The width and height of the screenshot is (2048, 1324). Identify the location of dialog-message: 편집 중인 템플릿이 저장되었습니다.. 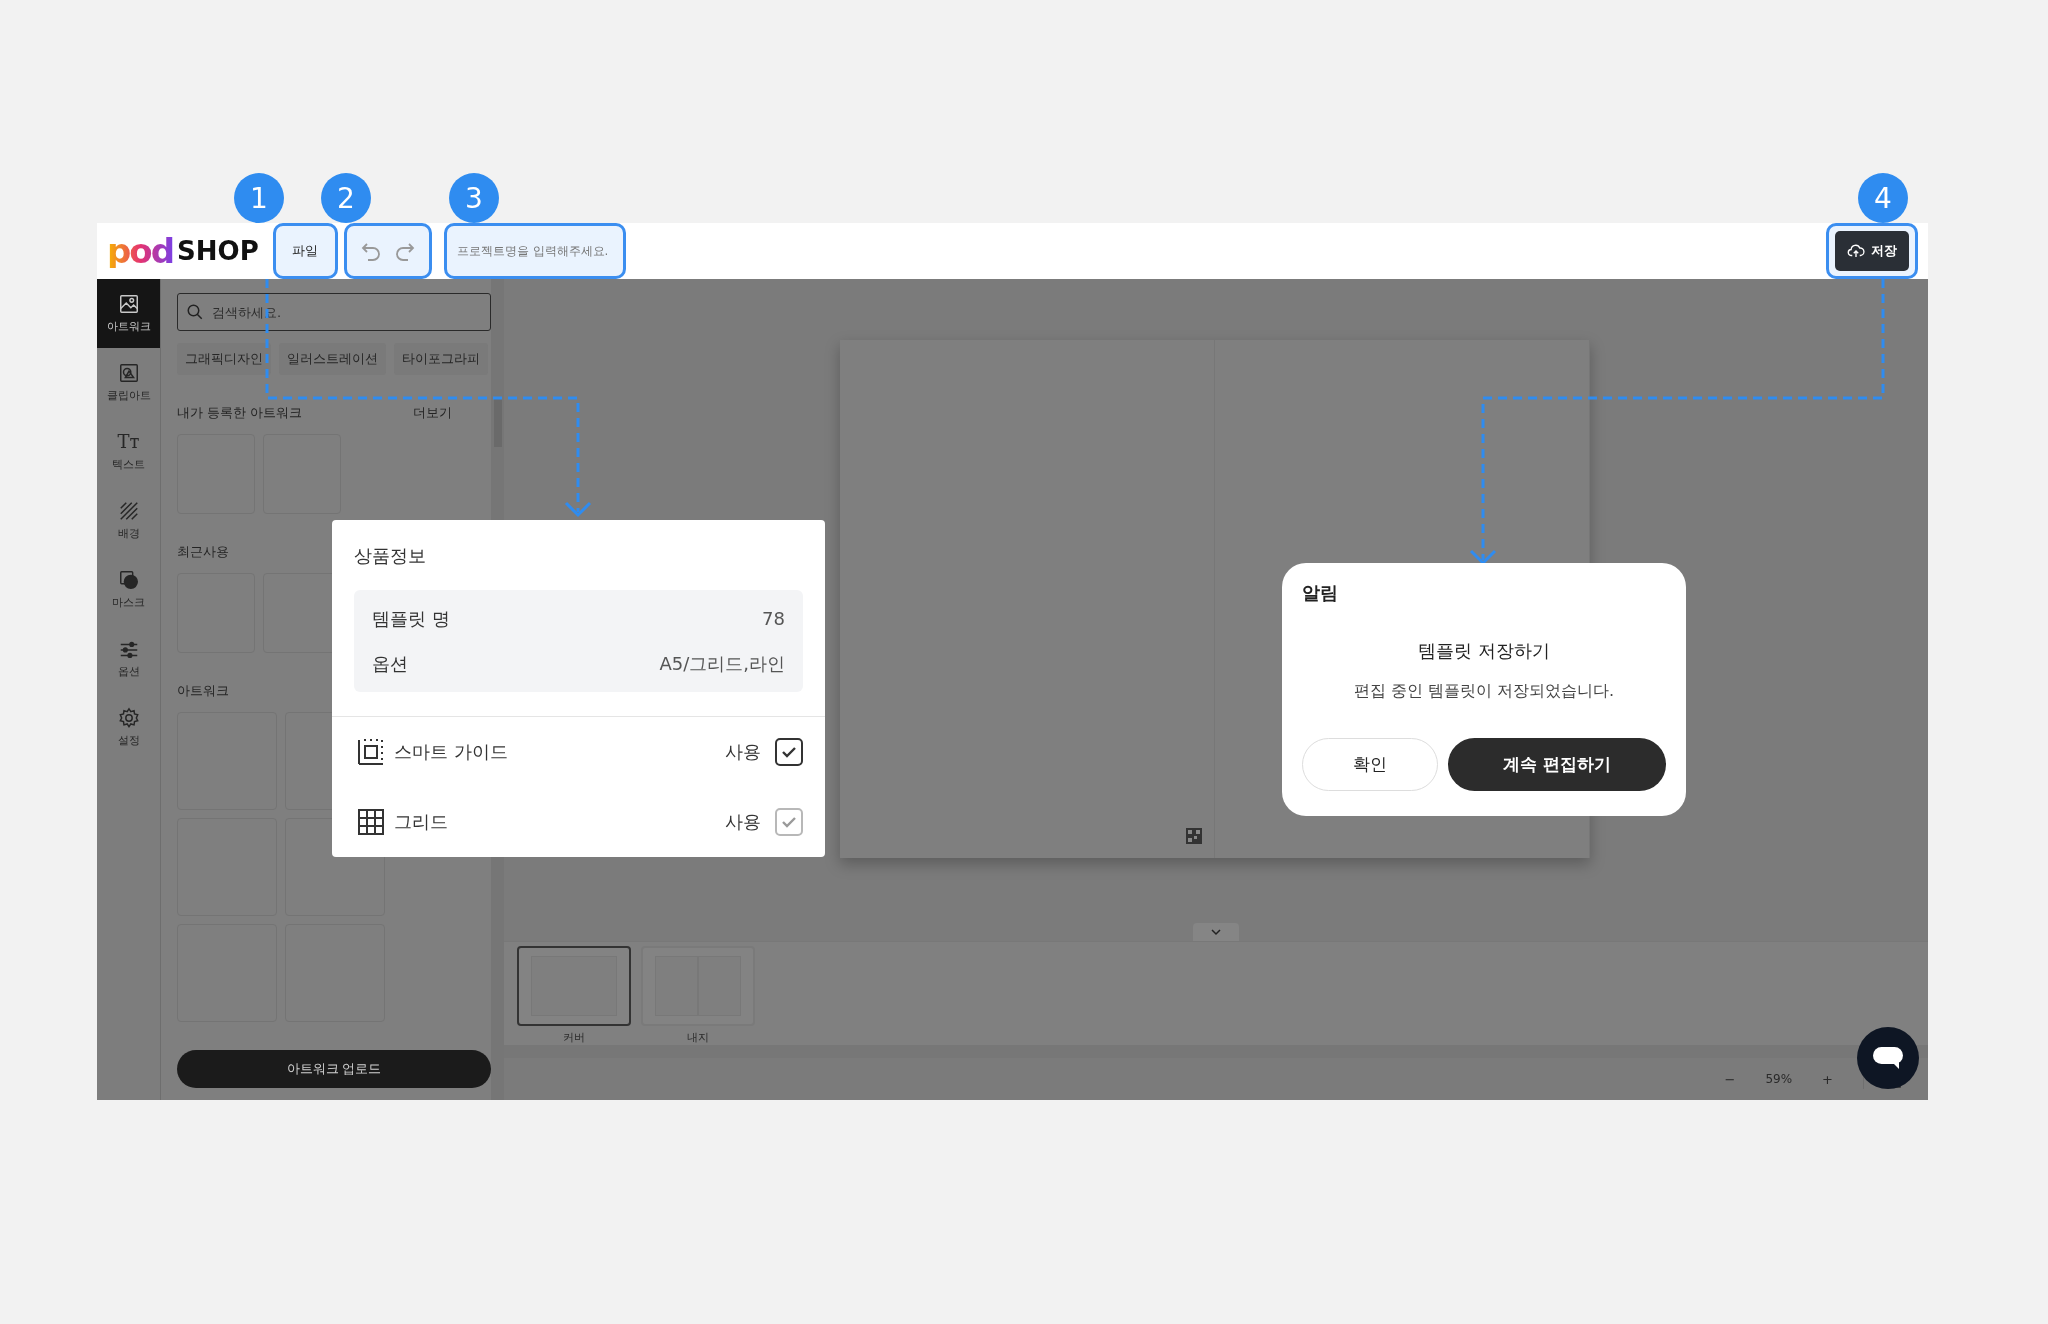
(1484, 691).